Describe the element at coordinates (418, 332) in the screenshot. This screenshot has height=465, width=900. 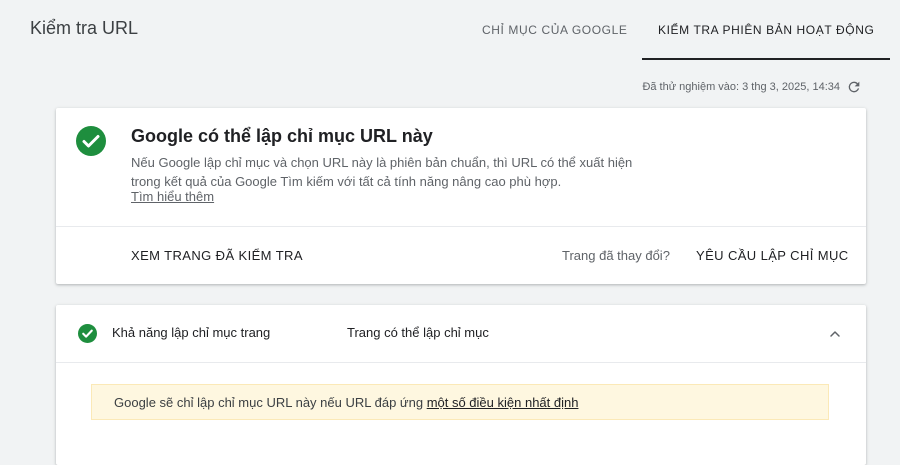
I see `indexability-value: Trang có thể lập chỉ mục` at that location.